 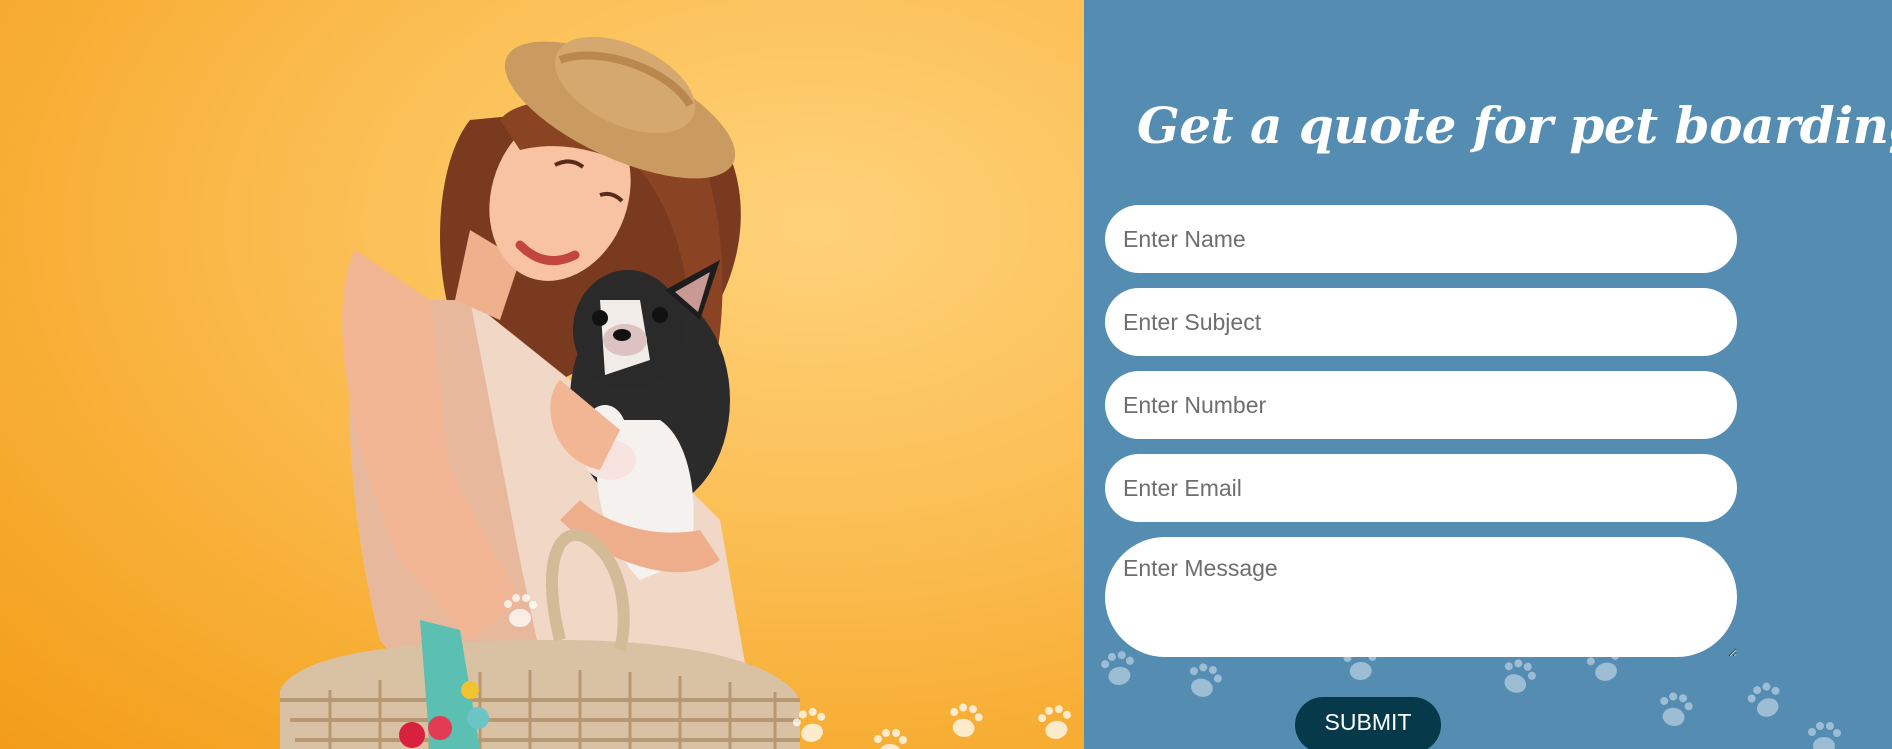 What do you see at coordinates (1421, 488) in the screenshot?
I see `email-input` at bounding box center [1421, 488].